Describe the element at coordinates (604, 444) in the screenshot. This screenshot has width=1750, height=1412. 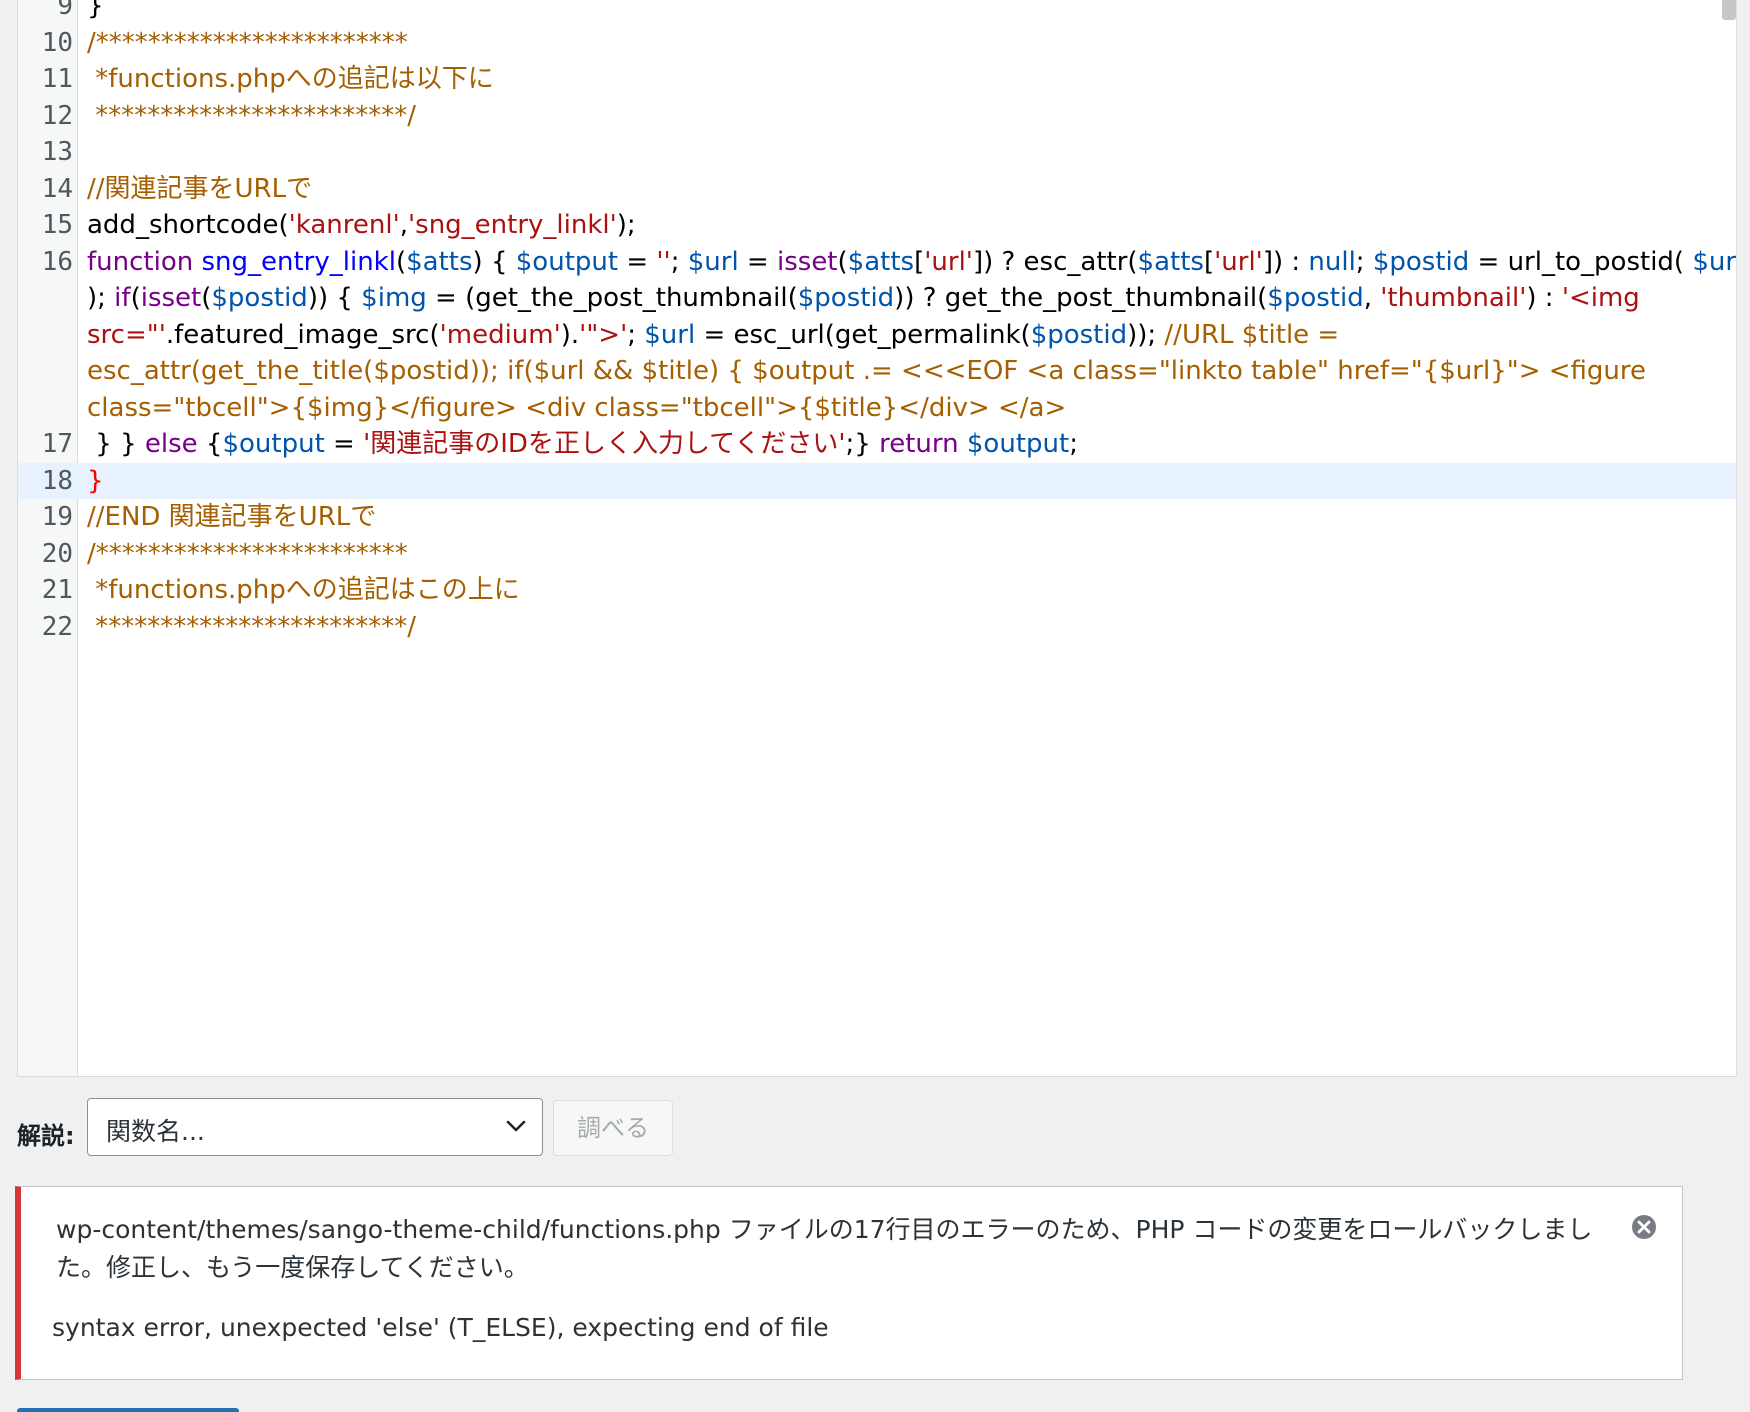
I see `code-token: '関連記事のIDを正しく入力してください'` at that location.